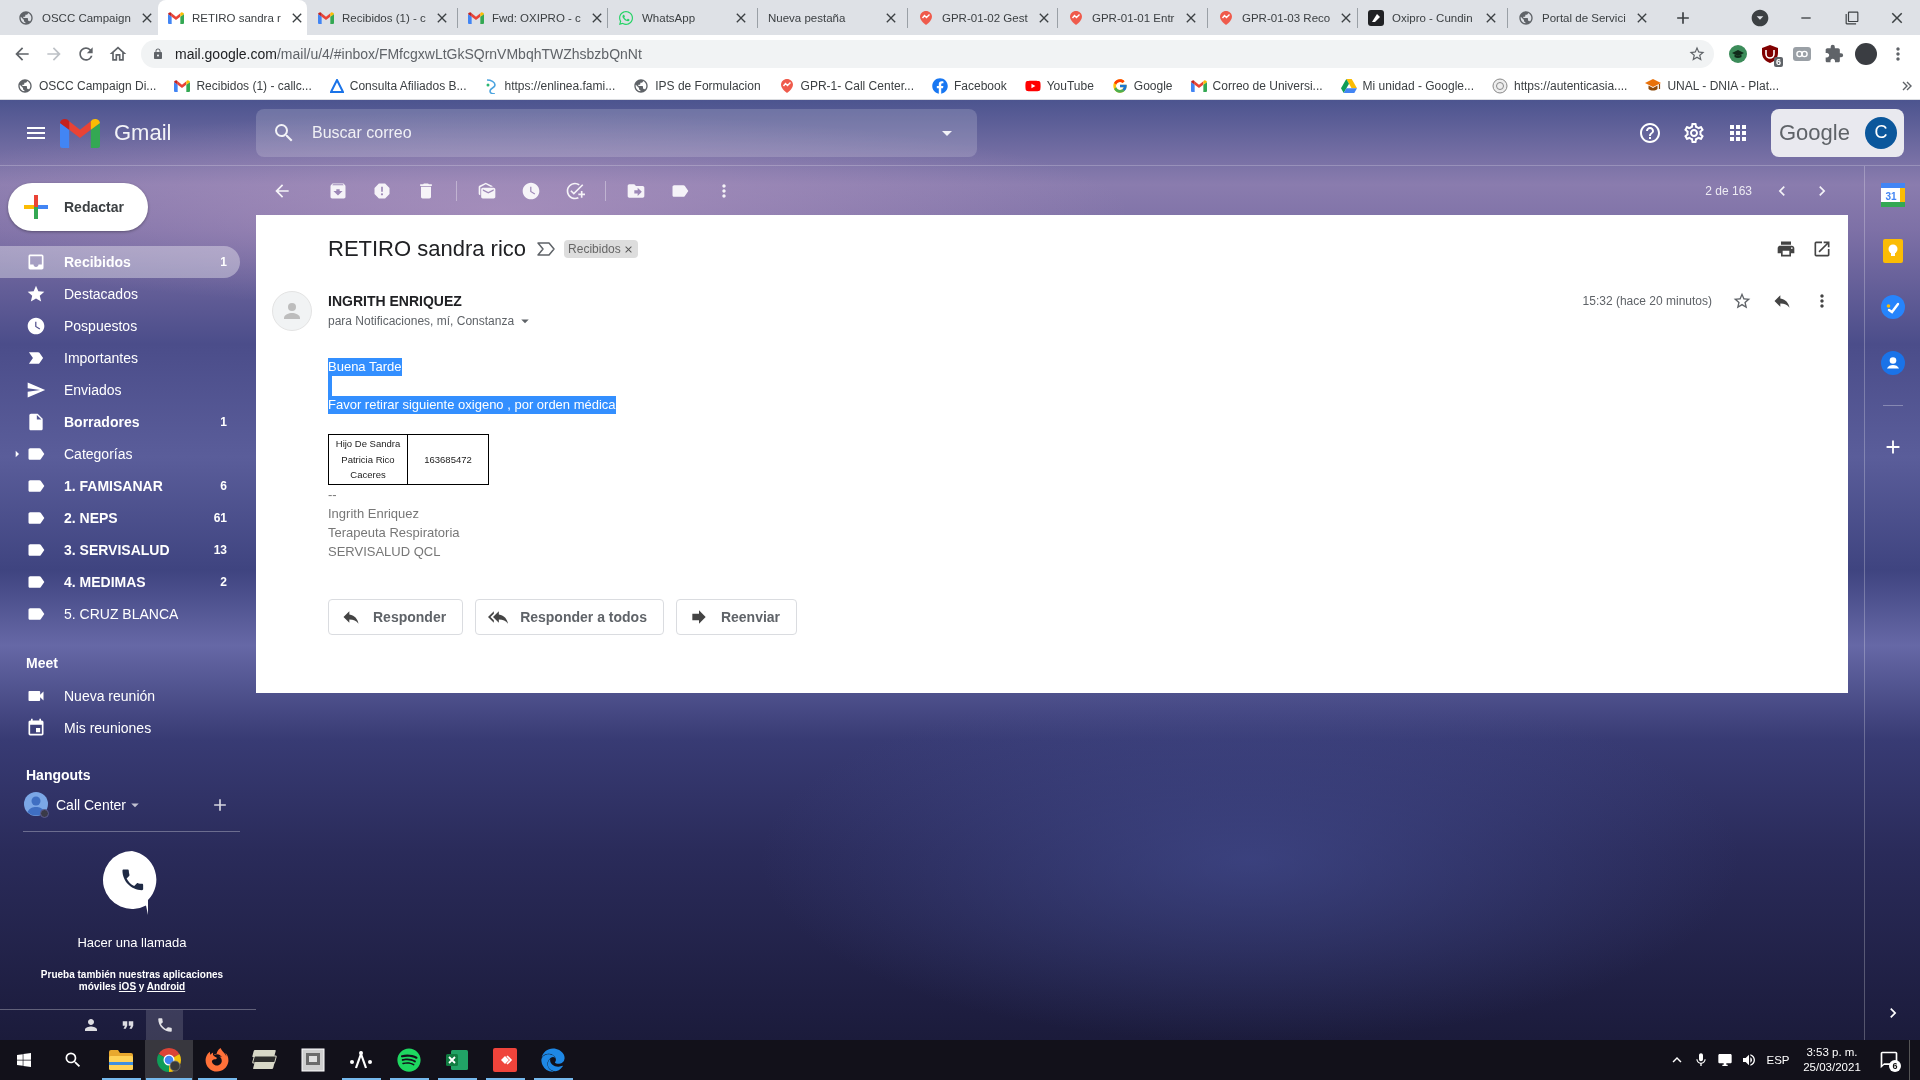 The height and width of the screenshot is (1080, 1920). I want to click on chat-tab, so click(164, 1025).